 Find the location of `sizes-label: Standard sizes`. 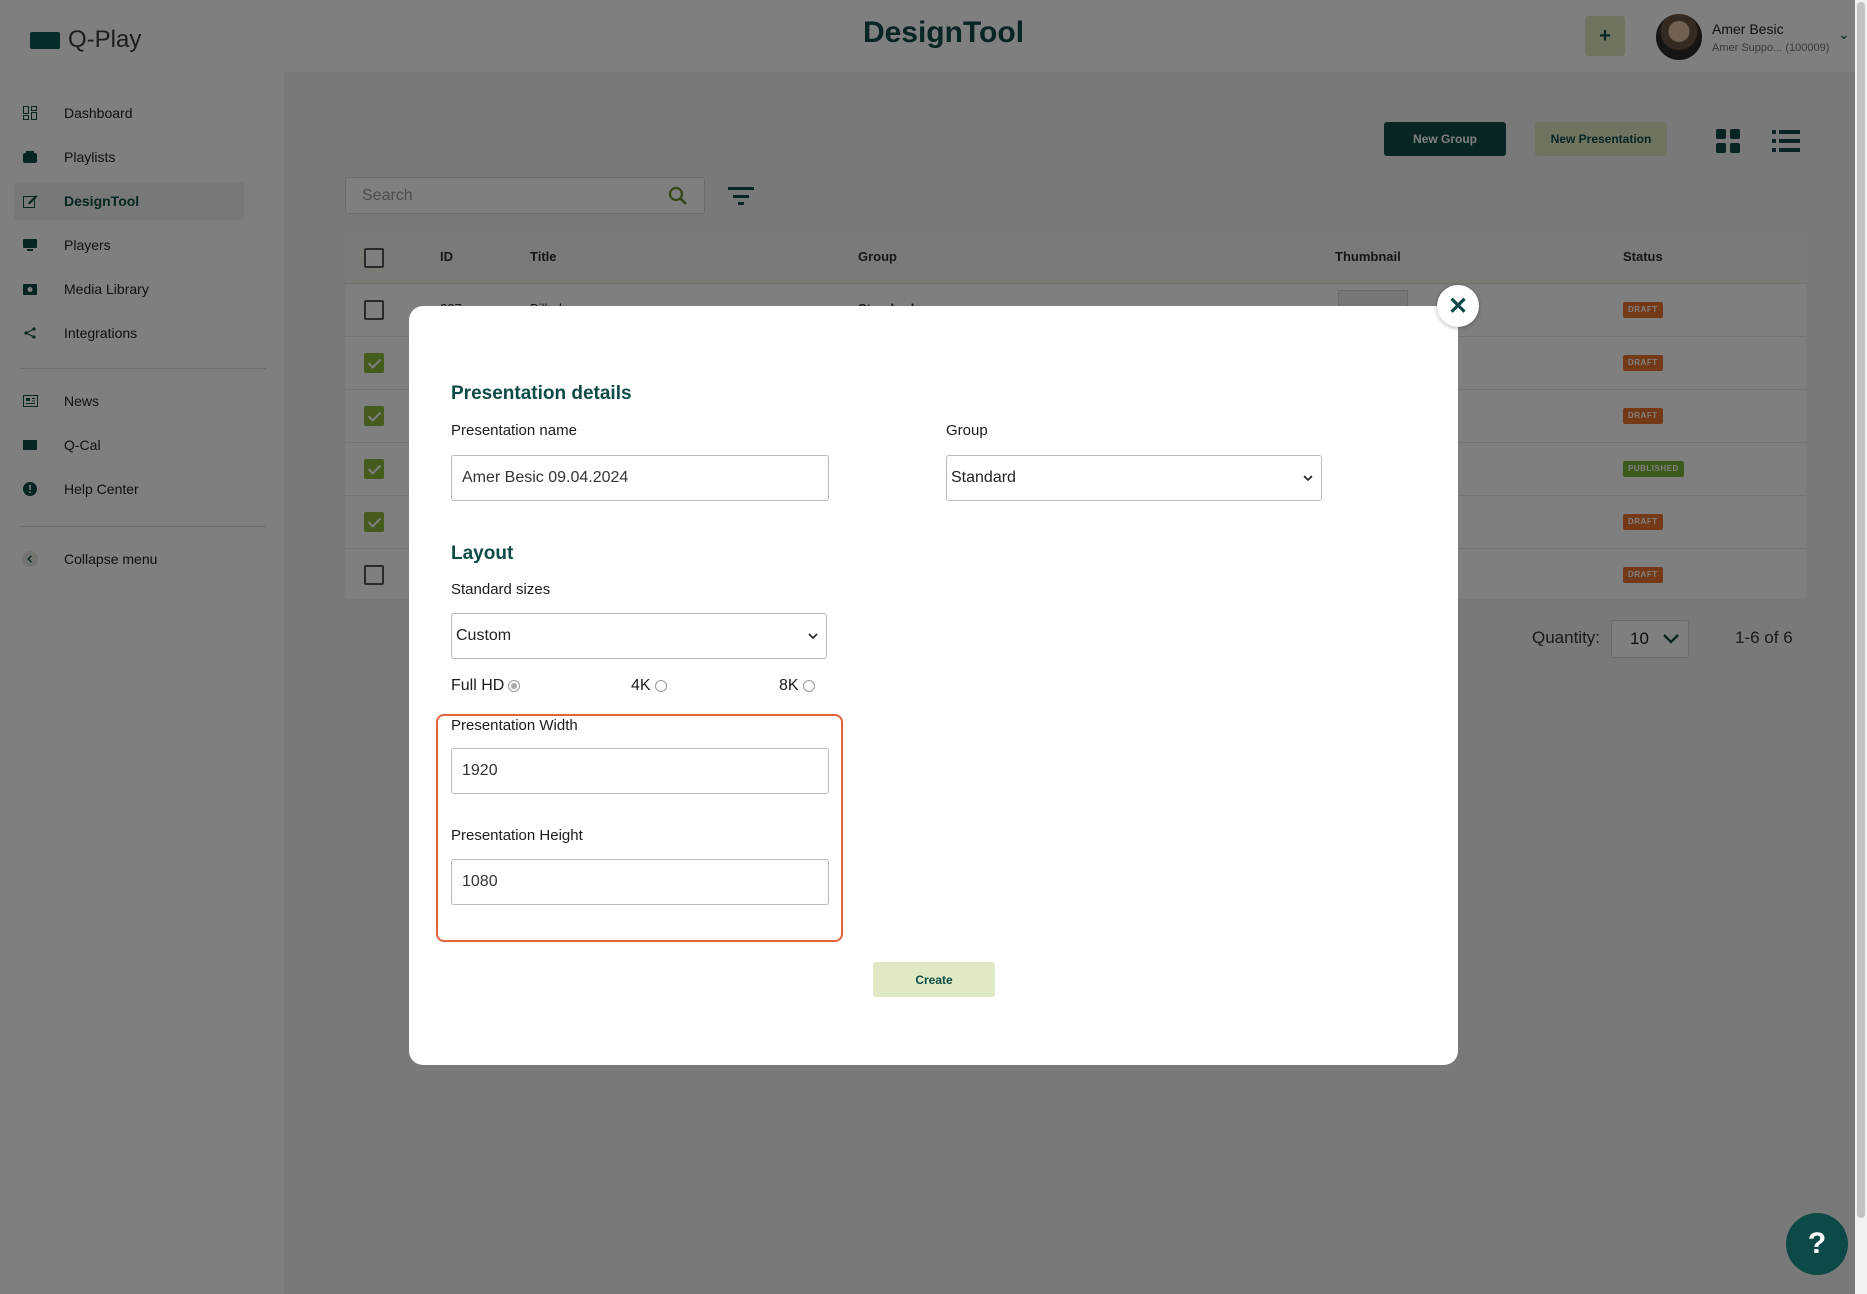

sizes-label: Standard sizes is located at coordinates (501, 589).